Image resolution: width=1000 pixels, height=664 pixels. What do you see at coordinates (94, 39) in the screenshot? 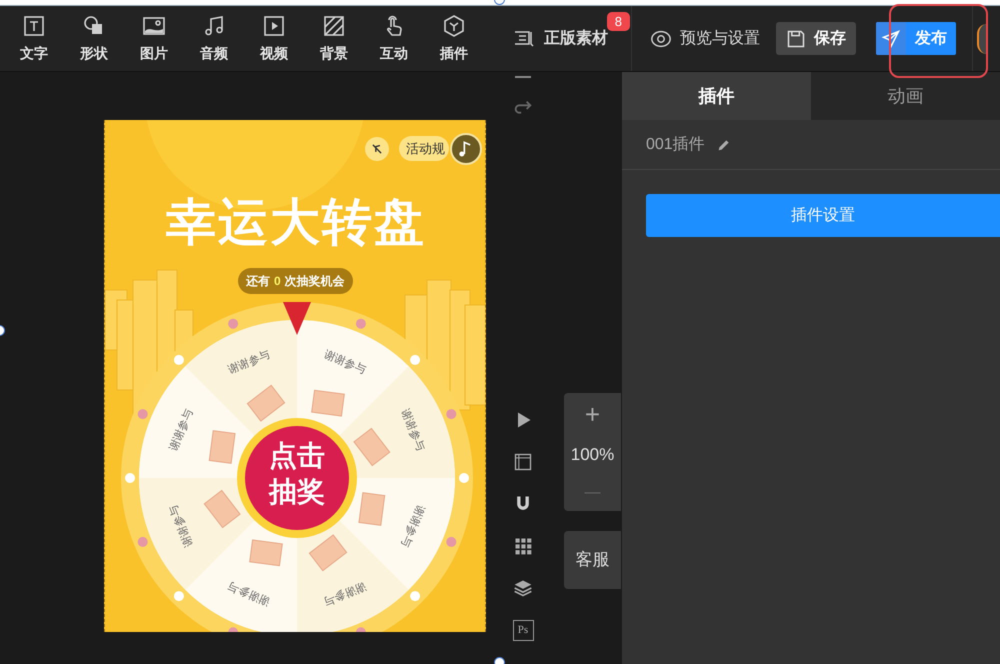
I see `toolbar-button: 形状` at bounding box center [94, 39].